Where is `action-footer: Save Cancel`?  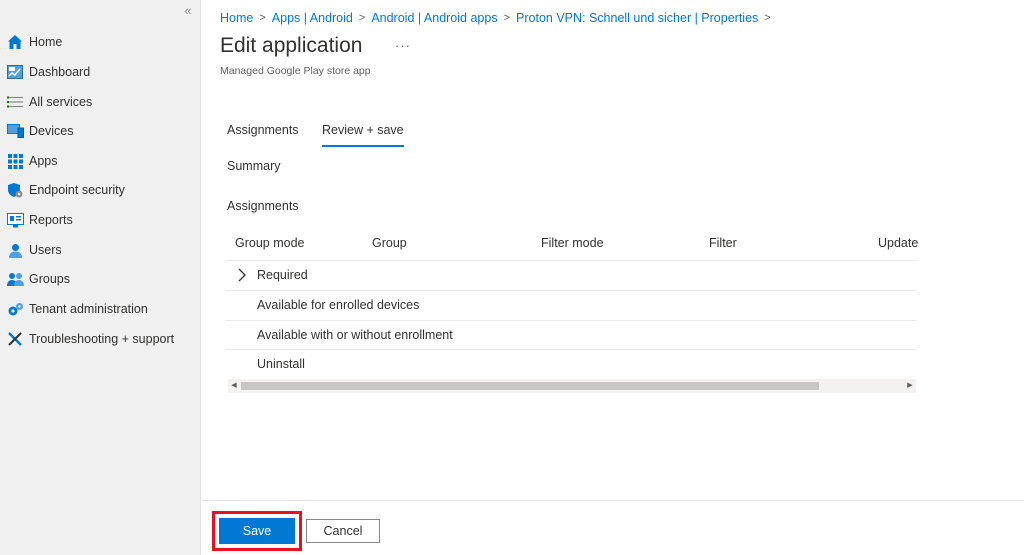
action-footer: Save Cancel is located at coordinates (613, 527).